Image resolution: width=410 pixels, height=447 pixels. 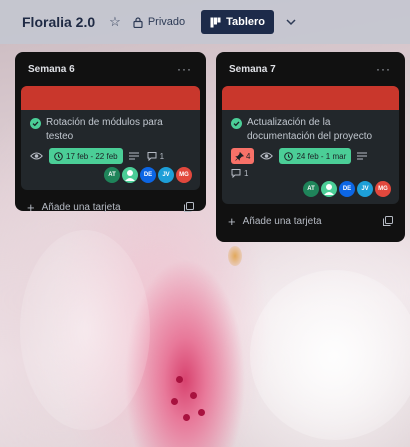 What do you see at coordinates (248, 156) in the screenshot?
I see `attachments-count: 4` at bounding box center [248, 156].